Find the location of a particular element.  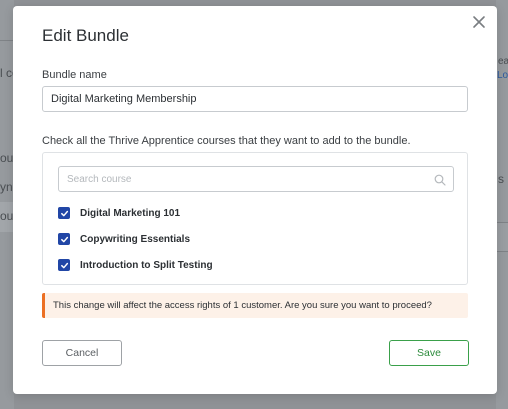

background-text: l co is located at coordinates (7, 73).